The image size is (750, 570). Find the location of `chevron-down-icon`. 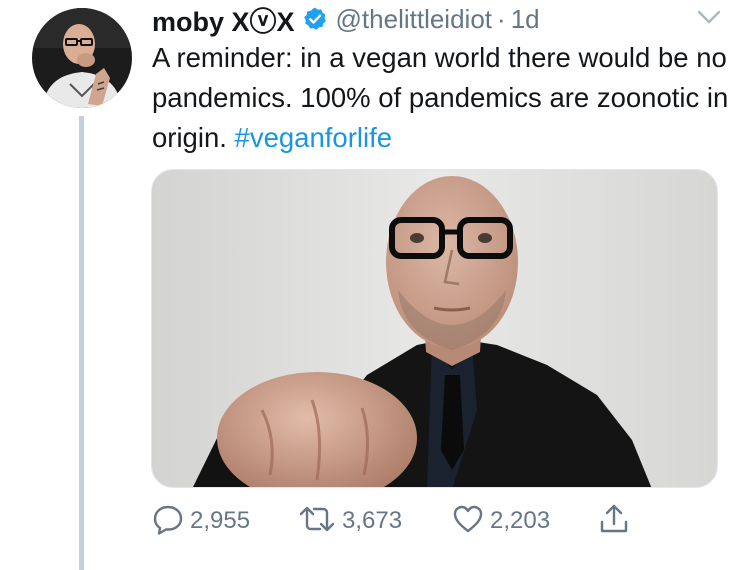

chevron-down-icon is located at coordinates (709, 17).